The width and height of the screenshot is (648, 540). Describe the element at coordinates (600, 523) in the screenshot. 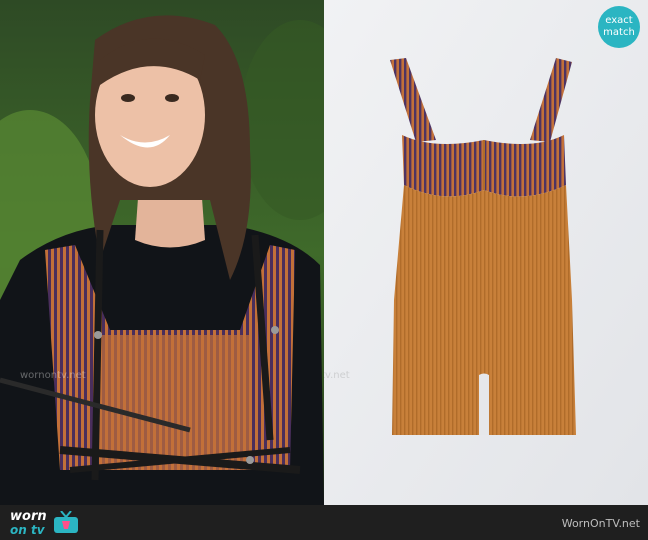

I see `footer-site-text: WornOnTV.net` at that location.